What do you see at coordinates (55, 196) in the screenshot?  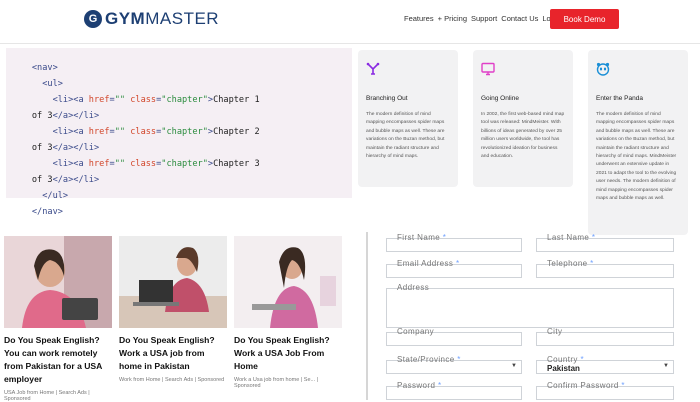 I see `code-line: </ul>` at bounding box center [55, 196].